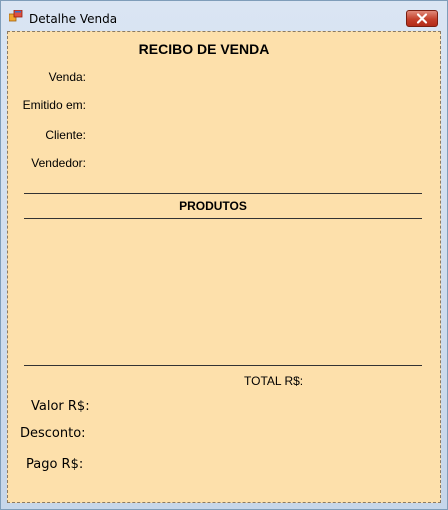 The height and width of the screenshot is (510, 448). I want to click on title-bar: Detalhe Venda, so click(224, 15).